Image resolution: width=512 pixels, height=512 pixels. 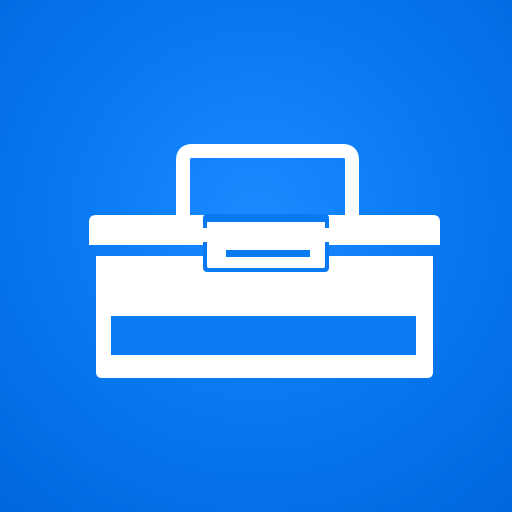 I want to click on toolbox-latch-tab-left, so click(x=205, y=235).